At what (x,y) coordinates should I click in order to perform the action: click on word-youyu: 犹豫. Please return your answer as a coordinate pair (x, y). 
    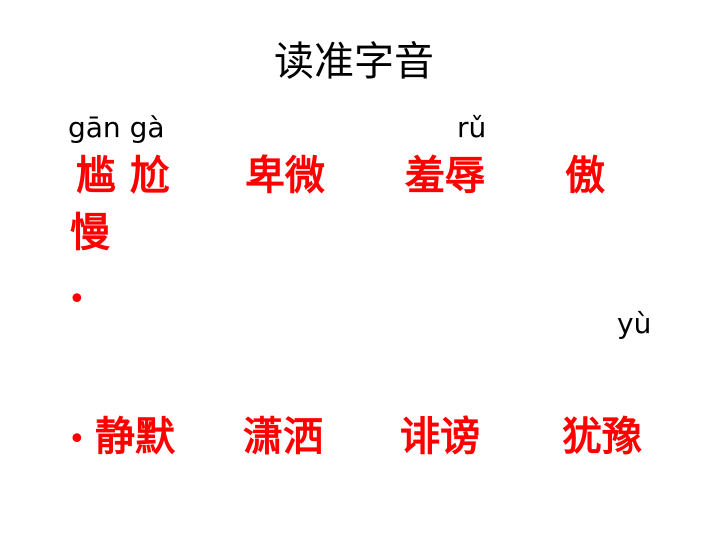
    Looking at the image, I should click on (602, 437).